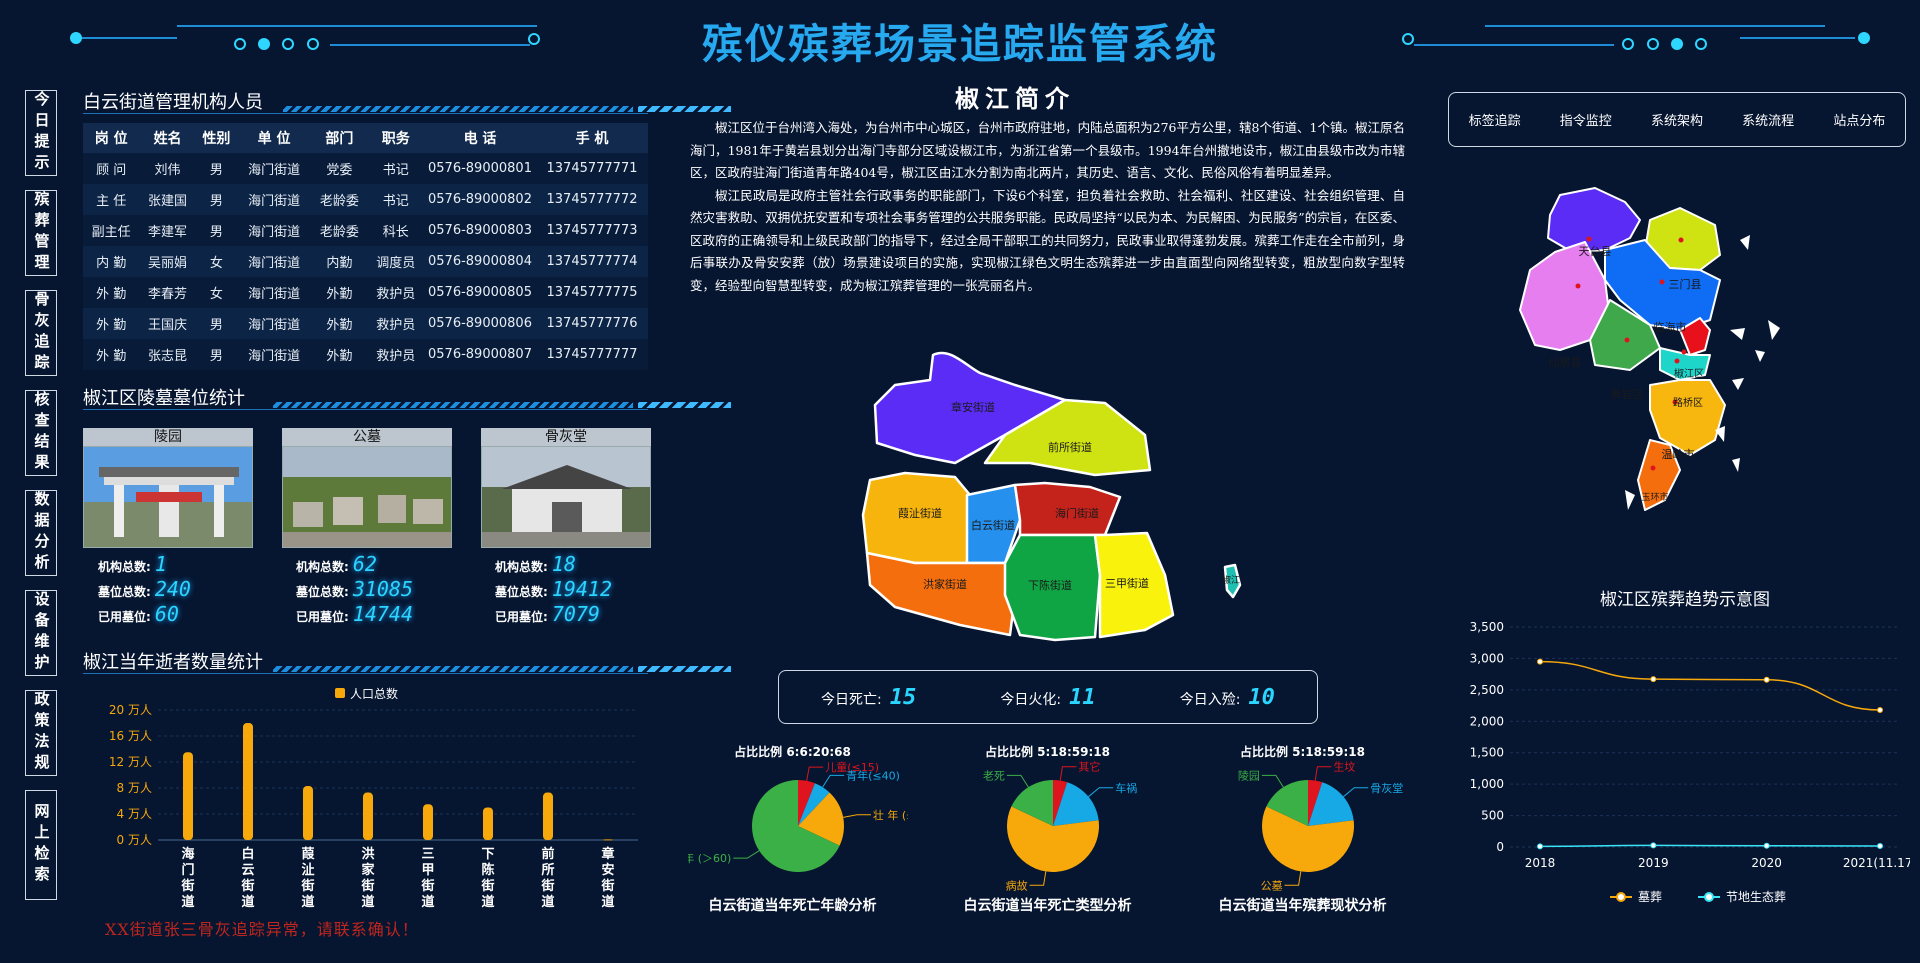  Describe the element at coordinates (1594, 220) in the screenshot. I see `map-region-tiantai` at that location.